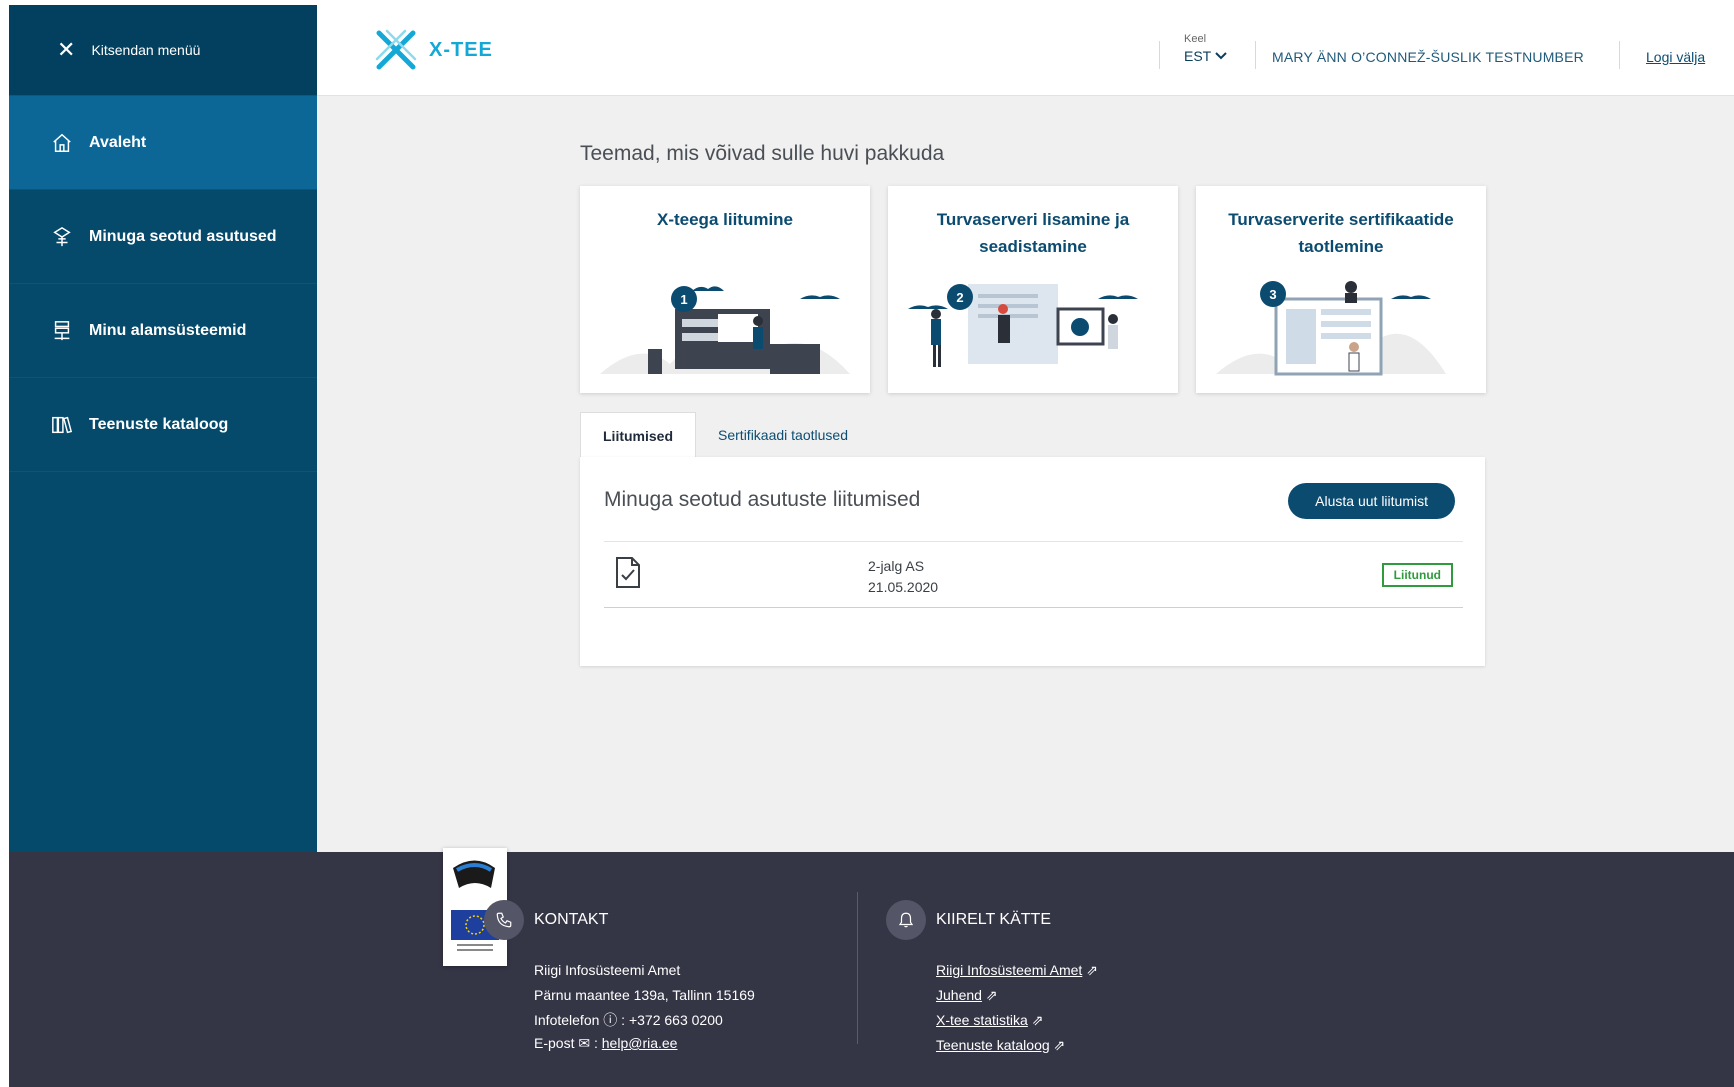 The height and width of the screenshot is (1087, 1734). Describe the element at coordinates (906, 920) in the screenshot. I see `bell-icon` at that location.